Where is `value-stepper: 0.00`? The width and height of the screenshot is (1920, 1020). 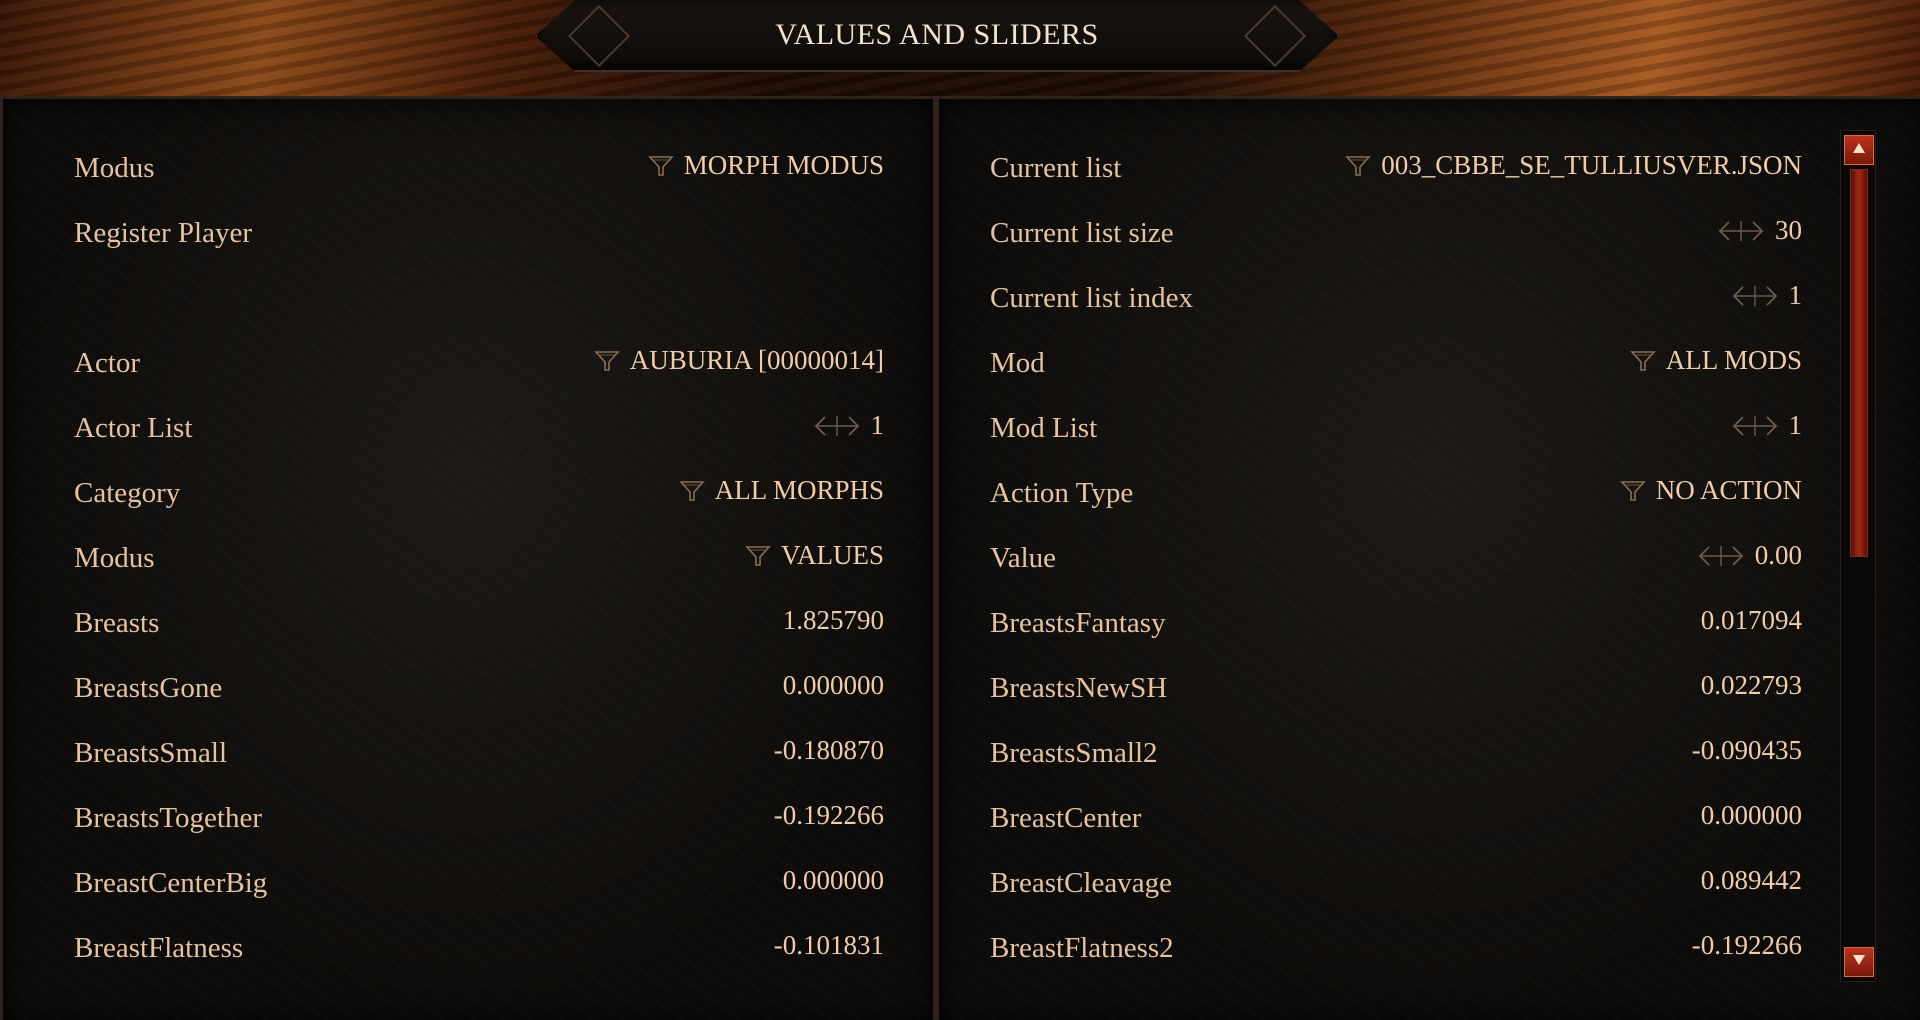
value-stepper: 0.00 is located at coordinates (1749, 555).